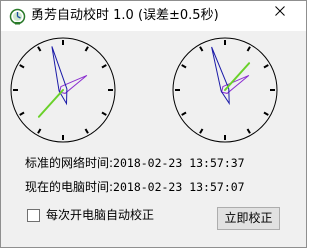 This screenshot has height=248, width=320. Describe the element at coordinates (17, 16) in the screenshot. I see `app-clock-icon` at that location.